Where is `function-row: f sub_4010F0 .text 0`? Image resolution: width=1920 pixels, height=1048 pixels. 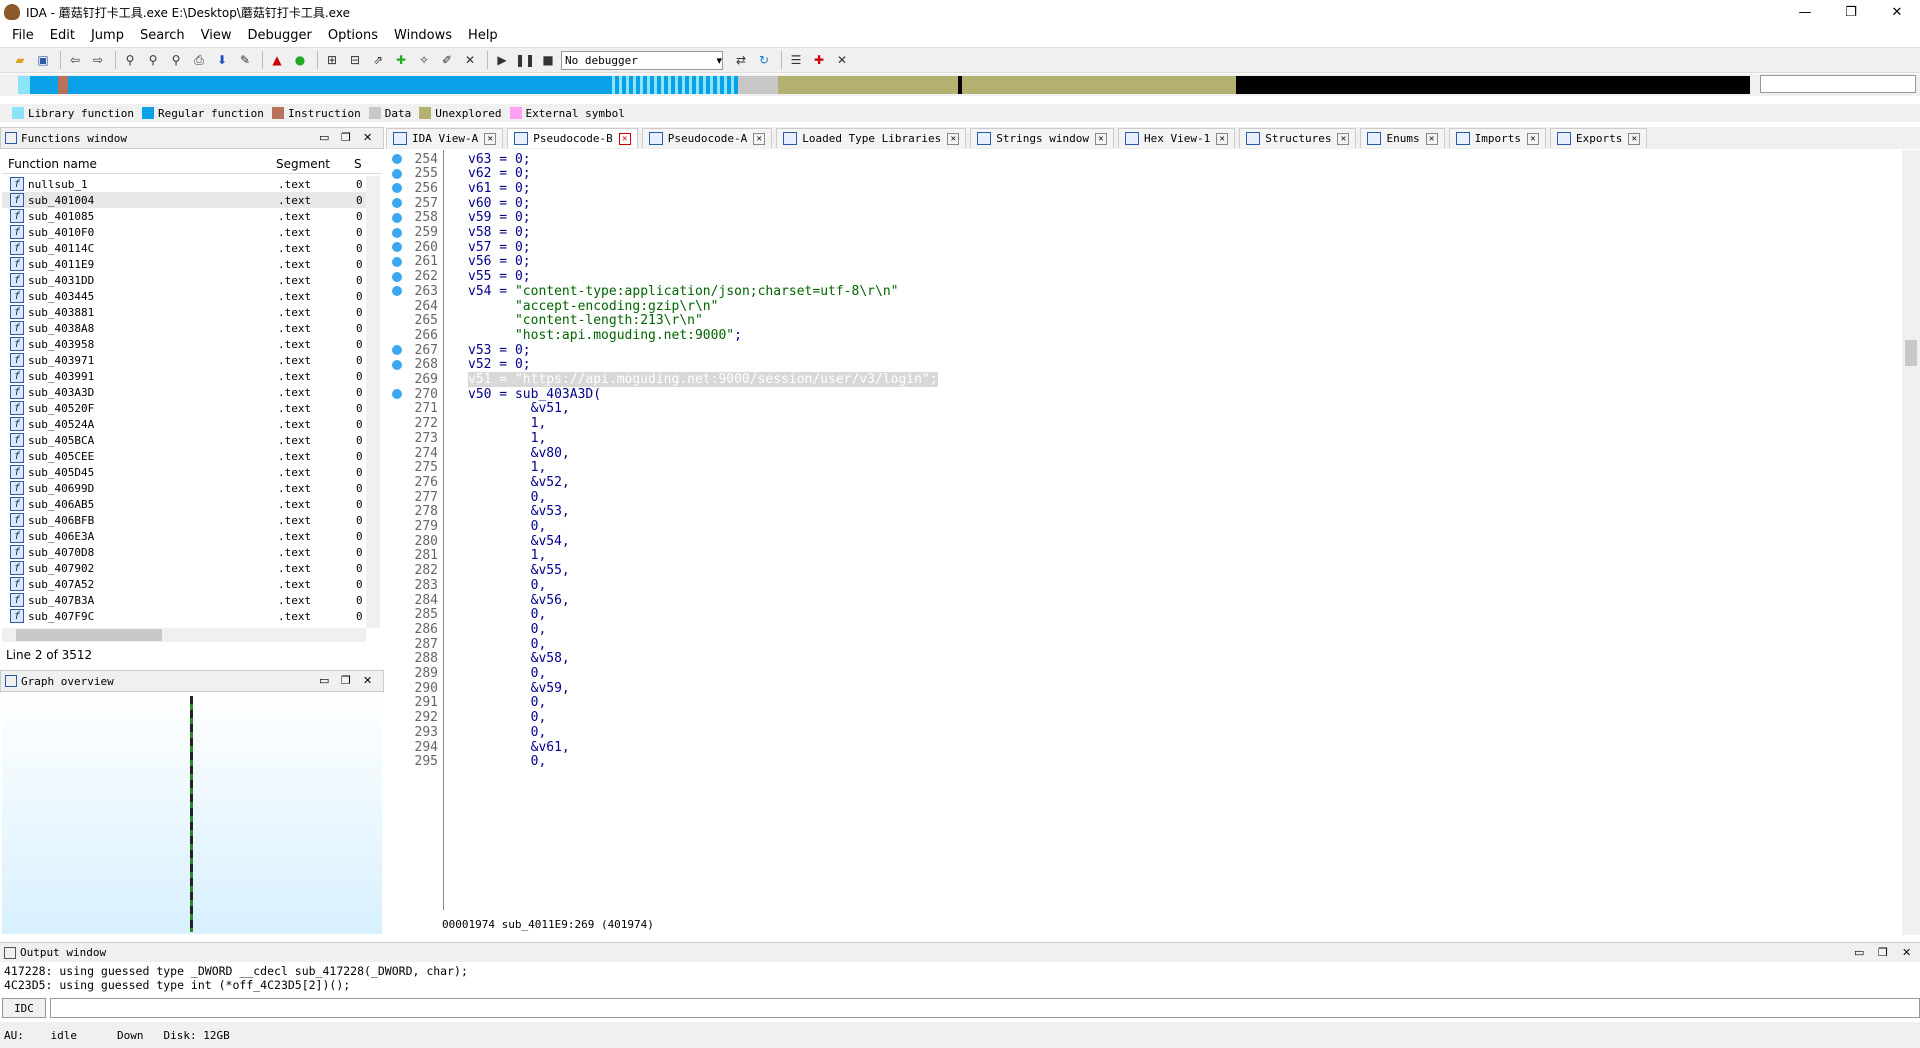
function-row: f sub_4010F0 .text 0 is located at coordinates (190, 232).